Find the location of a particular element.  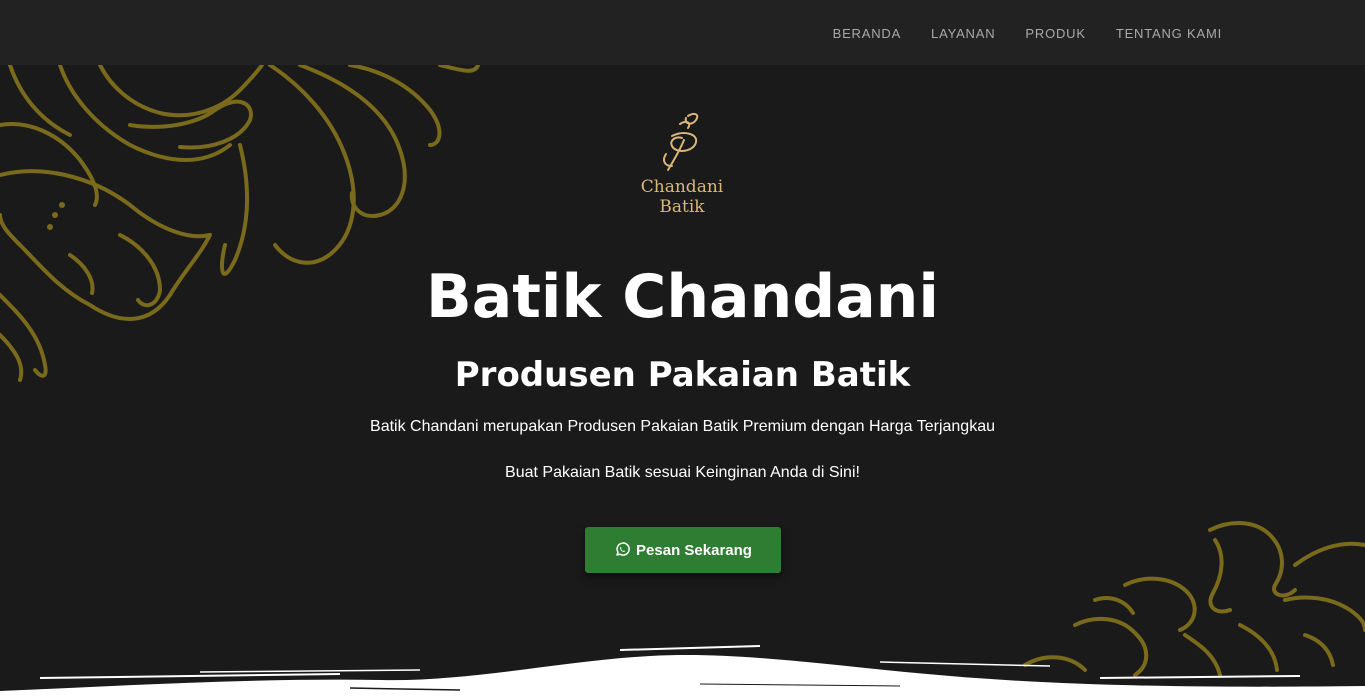

nav-item-tentang-kami: TENTANG KAMI is located at coordinates (1169, 32).